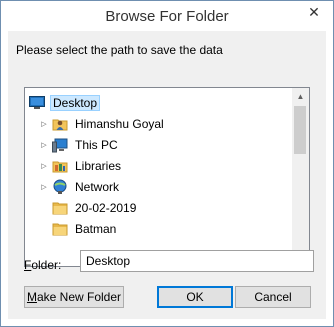 This screenshot has height=327, width=334. What do you see at coordinates (300, 177) in the screenshot?
I see `tree-vertical-scrollbar: ▲ ▼` at bounding box center [300, 177].